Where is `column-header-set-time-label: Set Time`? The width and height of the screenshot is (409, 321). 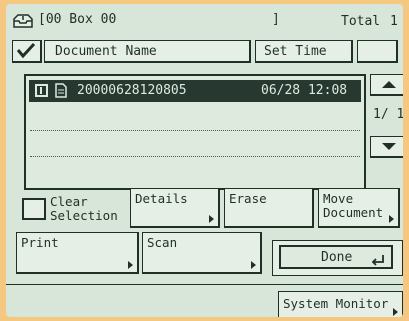 column-header-set-time-label: Set Time is located at coordinates (295, 51).